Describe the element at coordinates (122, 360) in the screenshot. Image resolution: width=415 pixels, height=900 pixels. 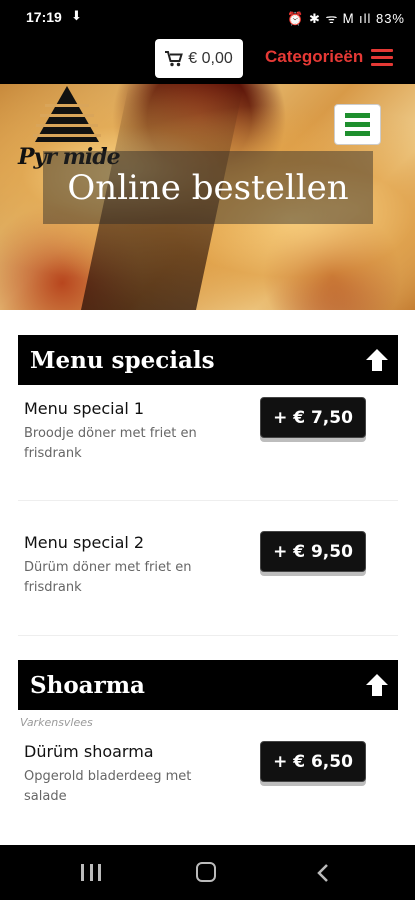
I see `section-title: Menu specials` at that location.